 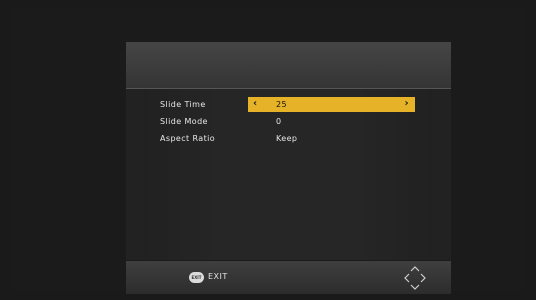 I want to click on menu-row-value: Keep, so click(x=287, y=138).